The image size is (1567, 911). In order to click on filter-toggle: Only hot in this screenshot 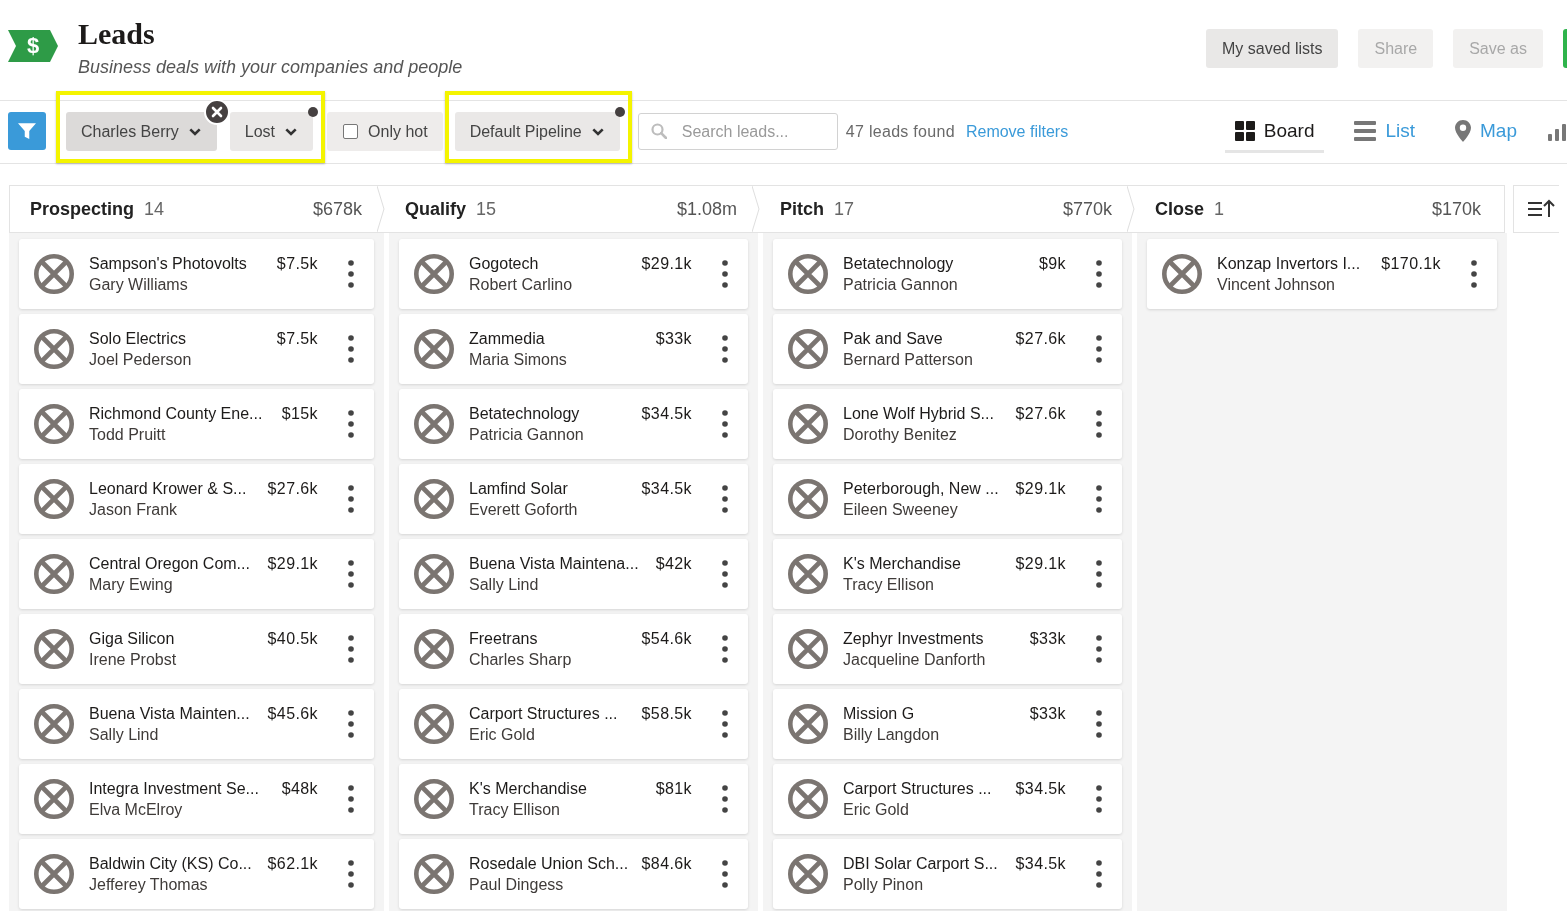, I will do `click(385, 131)`.